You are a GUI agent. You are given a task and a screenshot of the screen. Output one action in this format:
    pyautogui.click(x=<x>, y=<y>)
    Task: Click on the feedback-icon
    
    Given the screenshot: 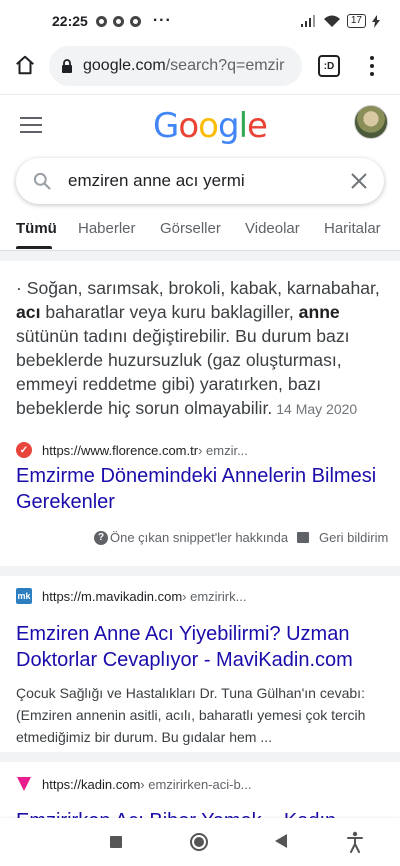 What is the action you would take?
    pyautogui.click(x=303, y=537)
    